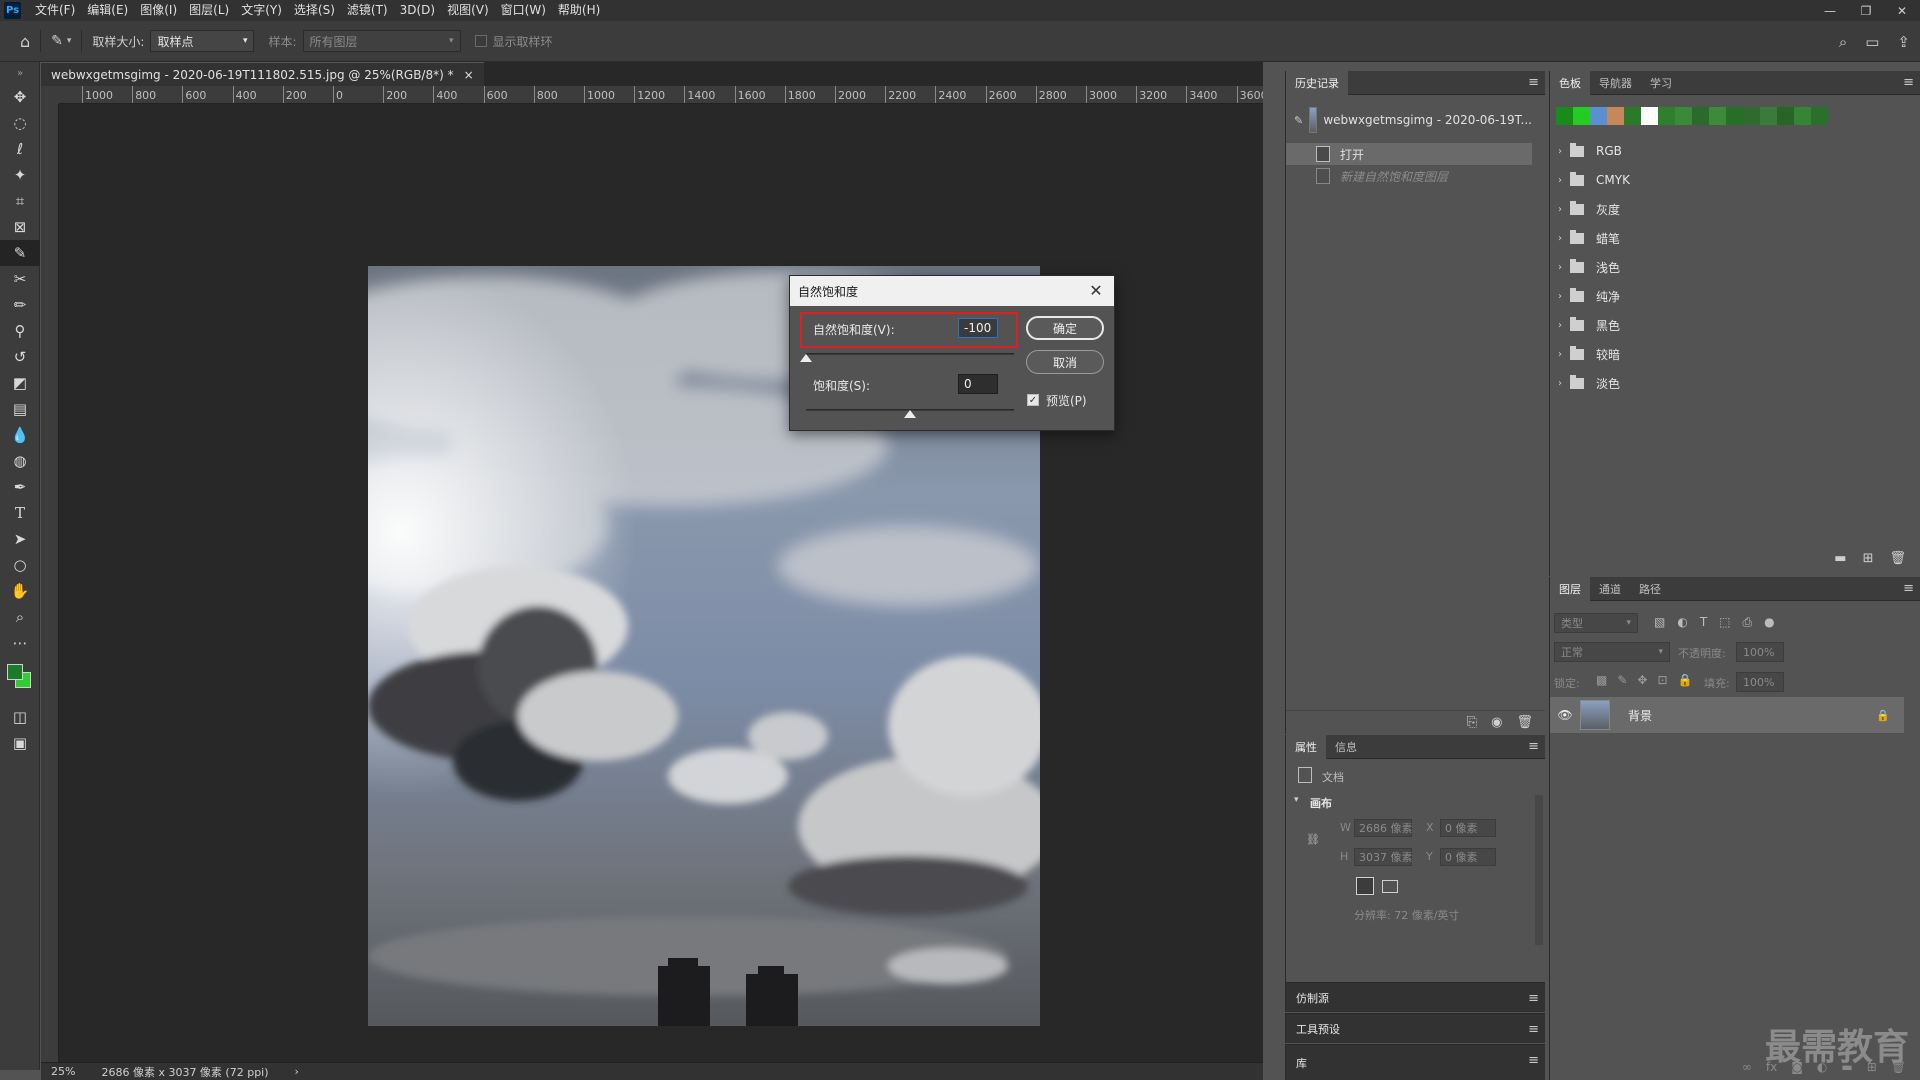 The image size is (1920, 1080). Describe the element at coordinates (1468, 857) in the screenshot. I see `y-field: 0 像素` at that location.